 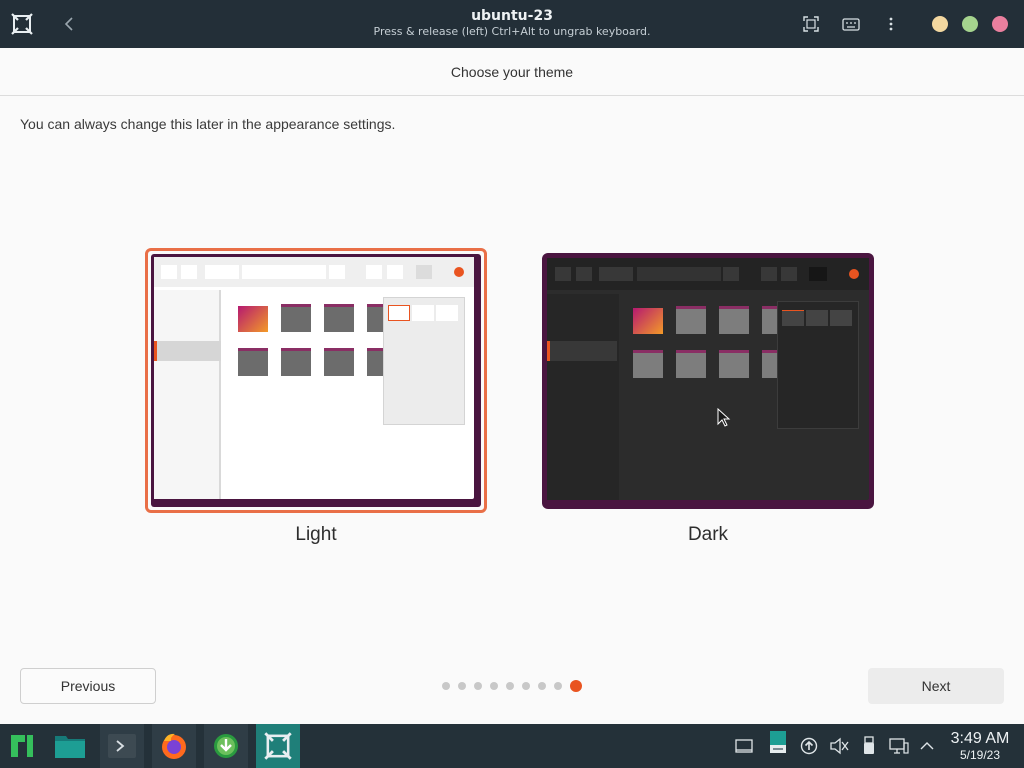 I want to click on close-dot, so click(x=1000, y=24).